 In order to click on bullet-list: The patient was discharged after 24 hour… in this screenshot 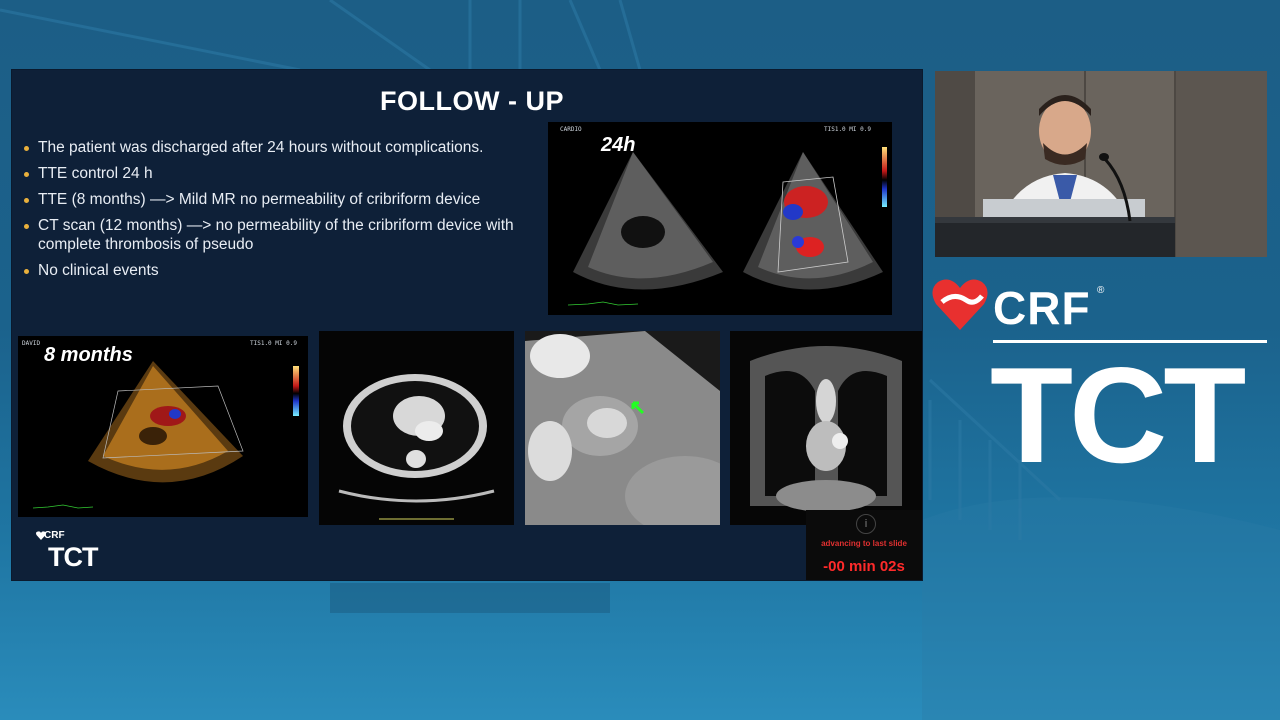, I will do `click(289, 212)`.